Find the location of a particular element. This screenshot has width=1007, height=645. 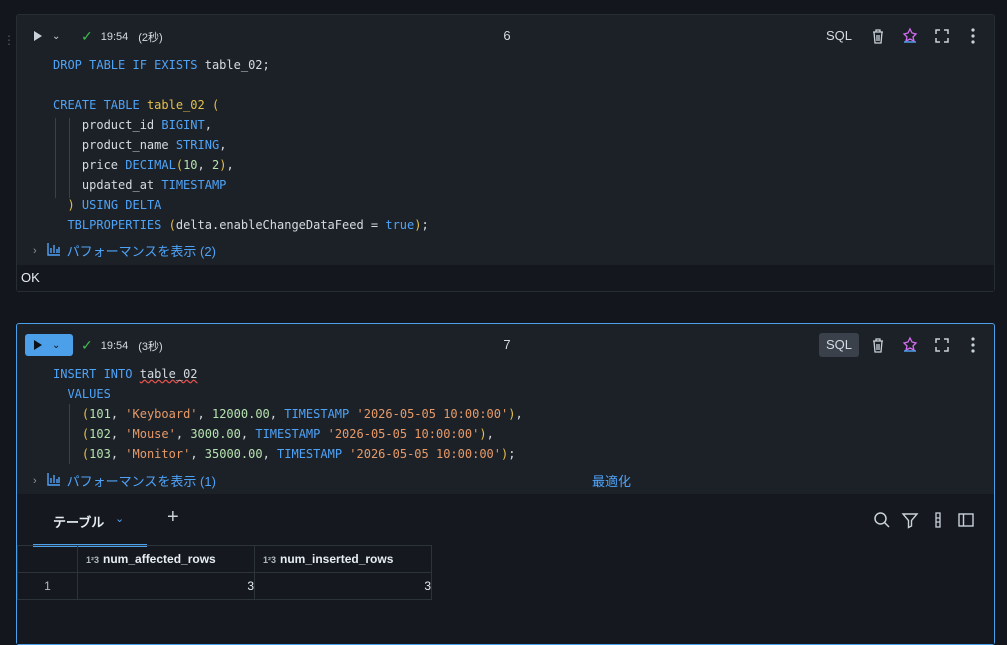

performance-toggle: › パフォーマンスを表示 (1) is located at coordinates (124, 480).